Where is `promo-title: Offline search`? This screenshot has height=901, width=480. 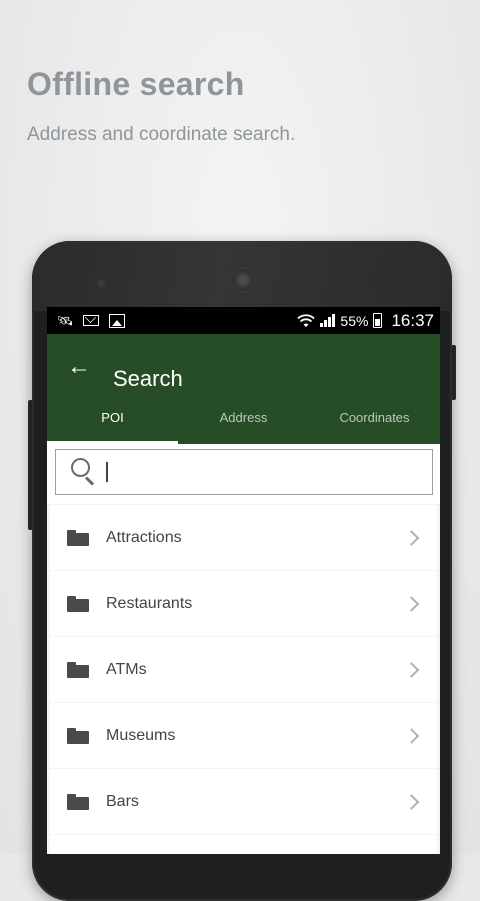 promo-title: Offline search is located at coordinates (136, 84).